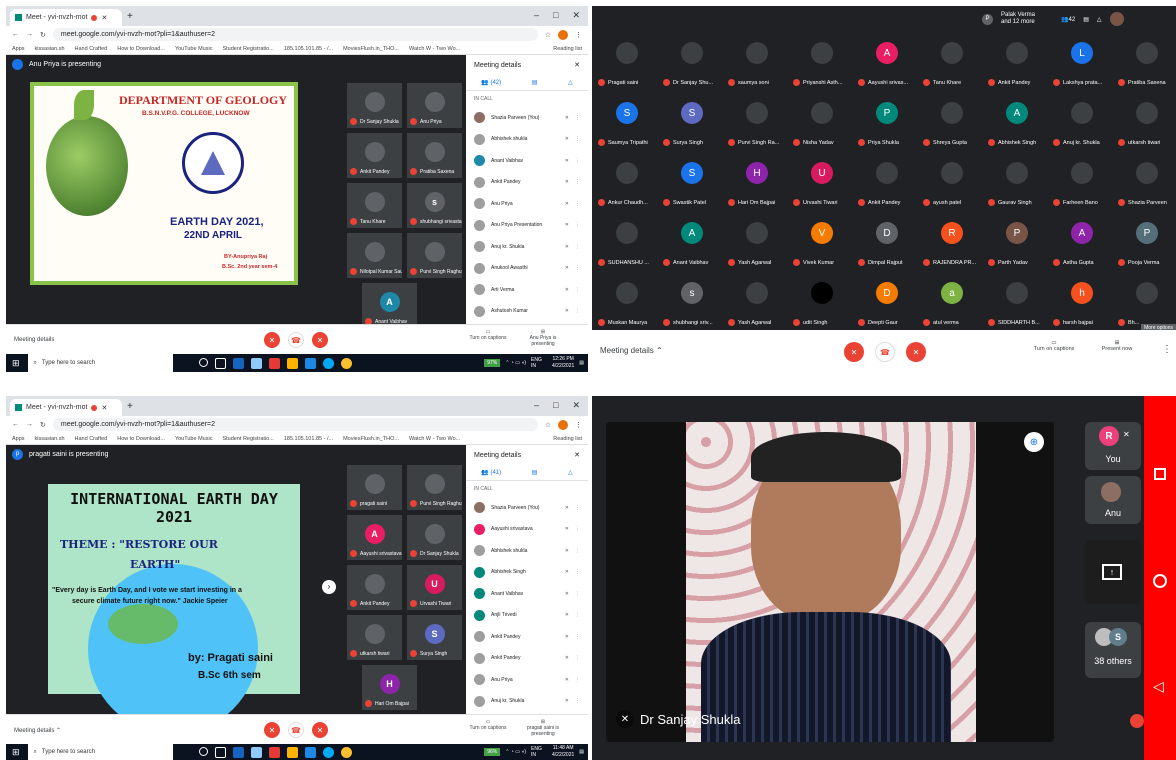 The width and height of the screenshot is (1176, 760). Describe the element at coordinates (1117, 346) in the screenshot. I see `present-now-button: ⊞ Present now` at that location.